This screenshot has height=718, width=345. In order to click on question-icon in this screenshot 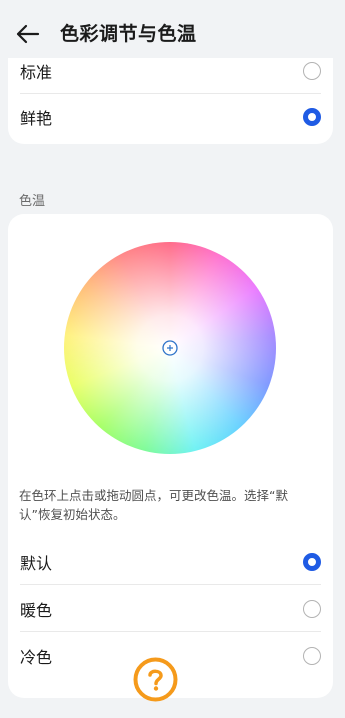, I will do `click(155, 679)`.